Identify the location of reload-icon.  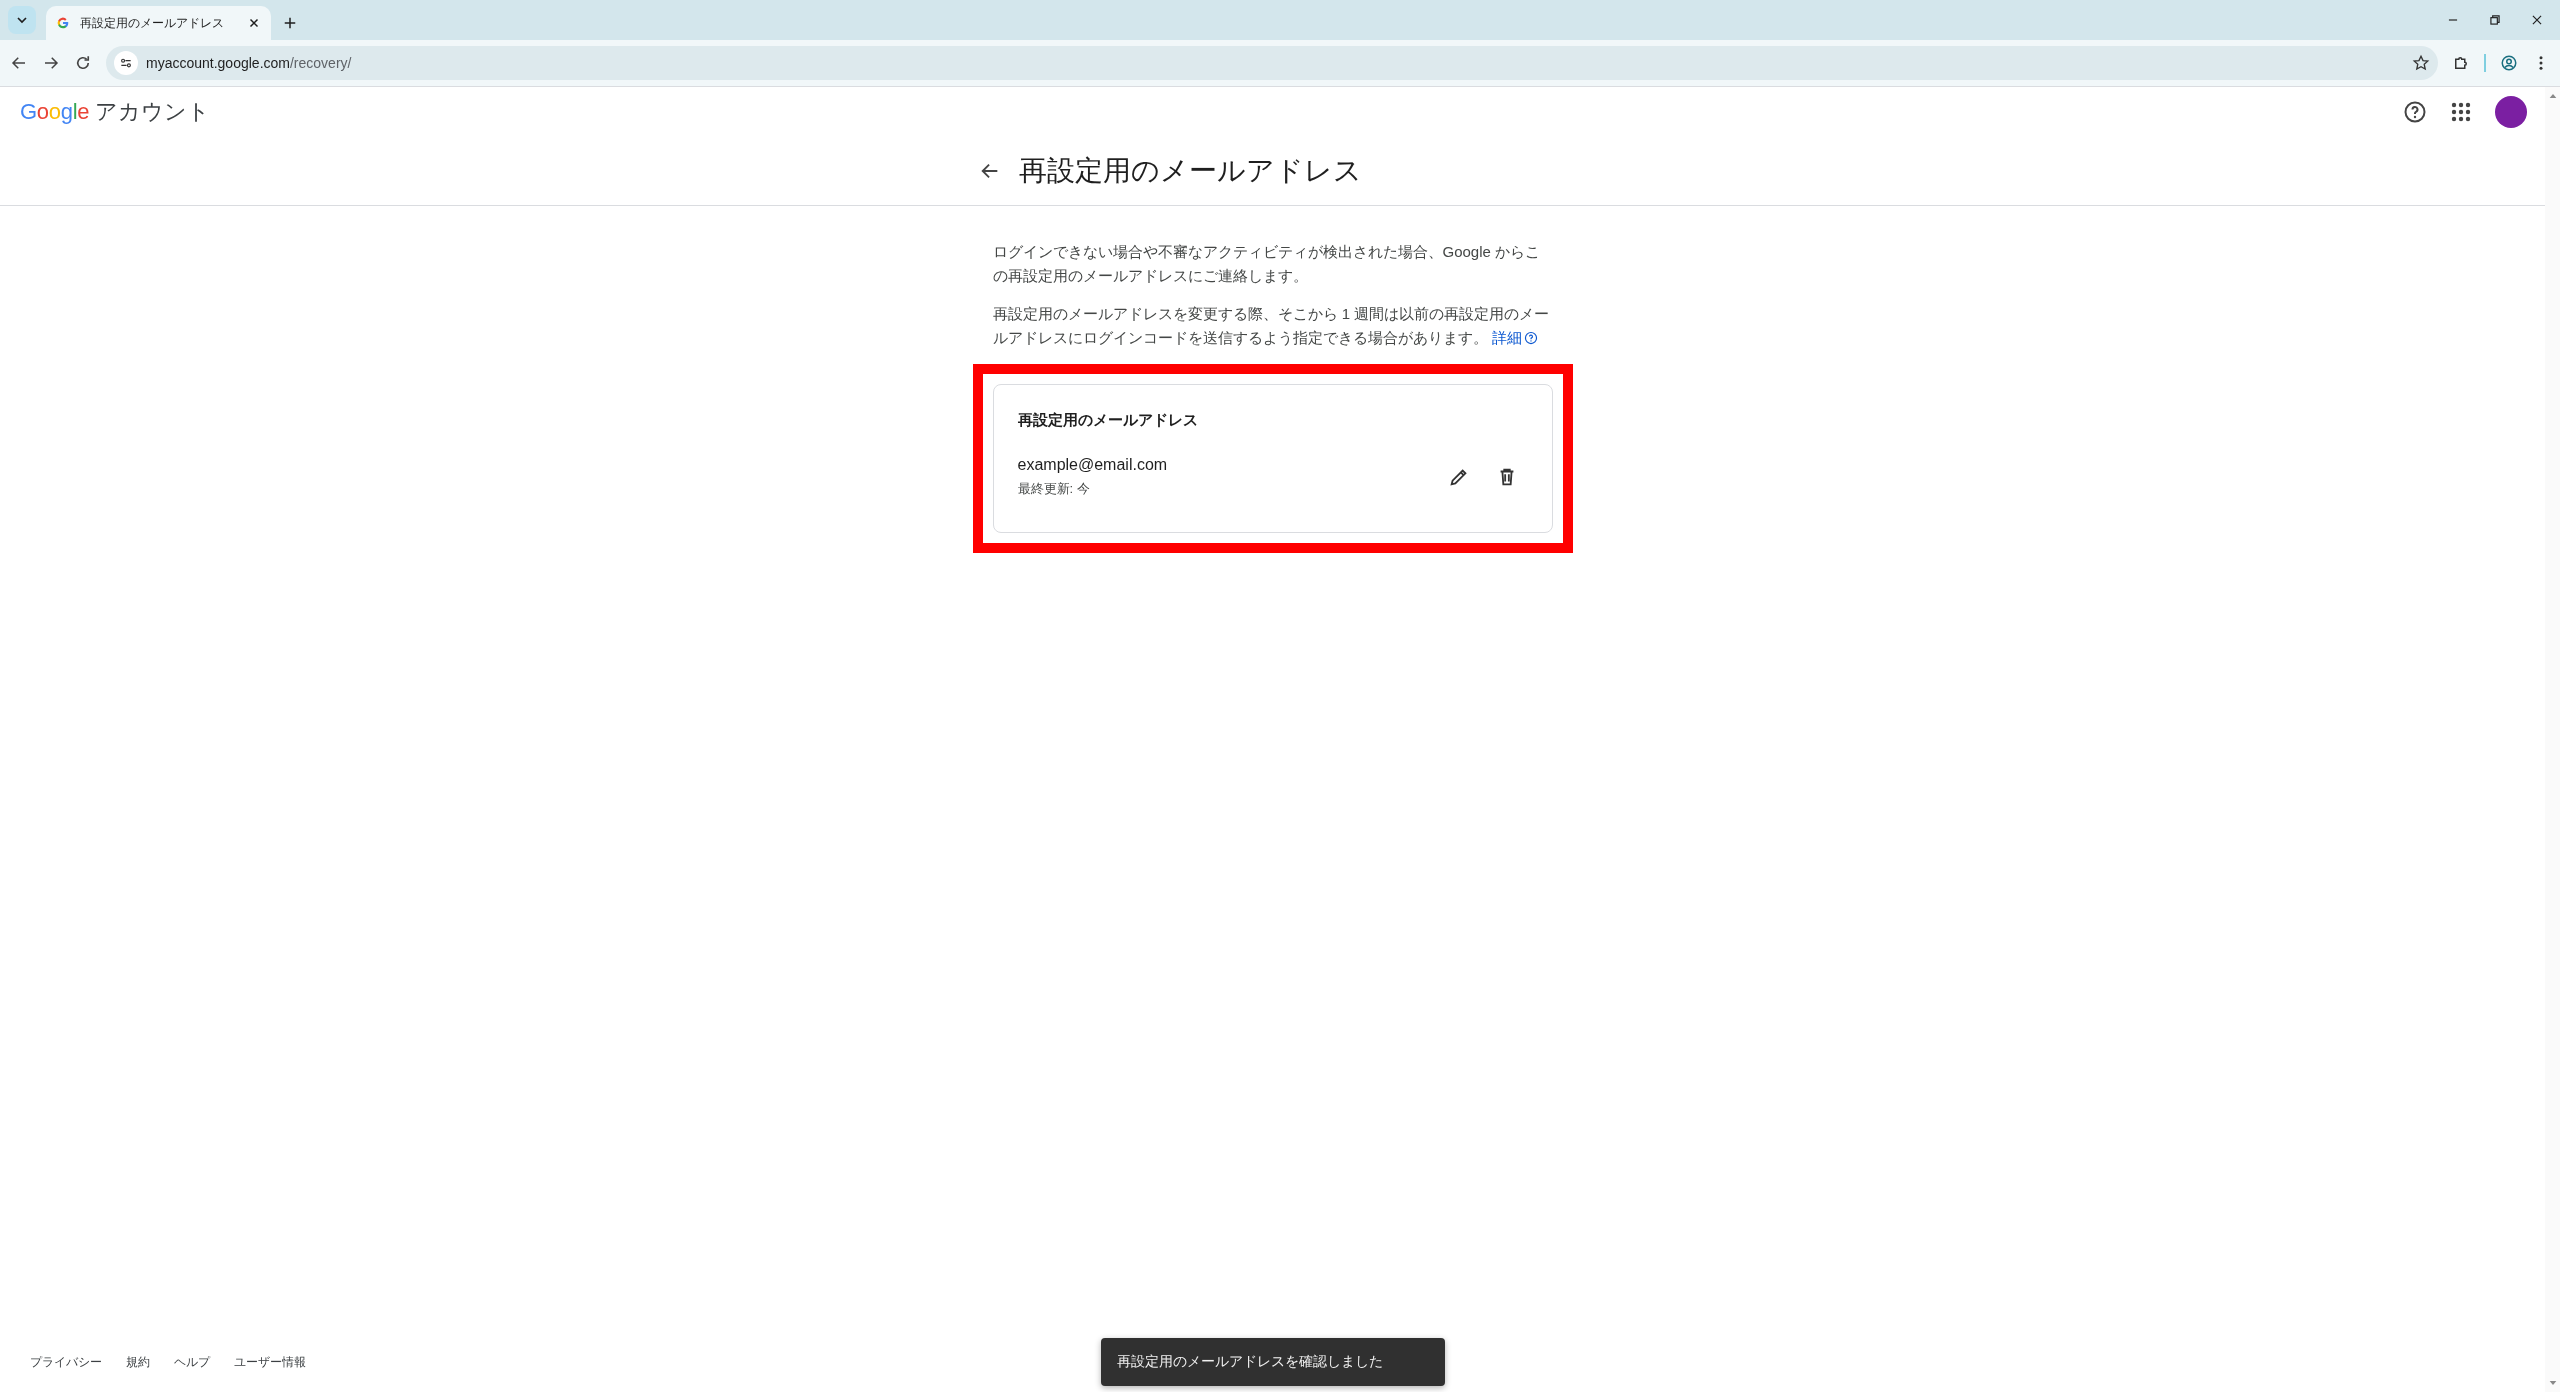
(83, 63).